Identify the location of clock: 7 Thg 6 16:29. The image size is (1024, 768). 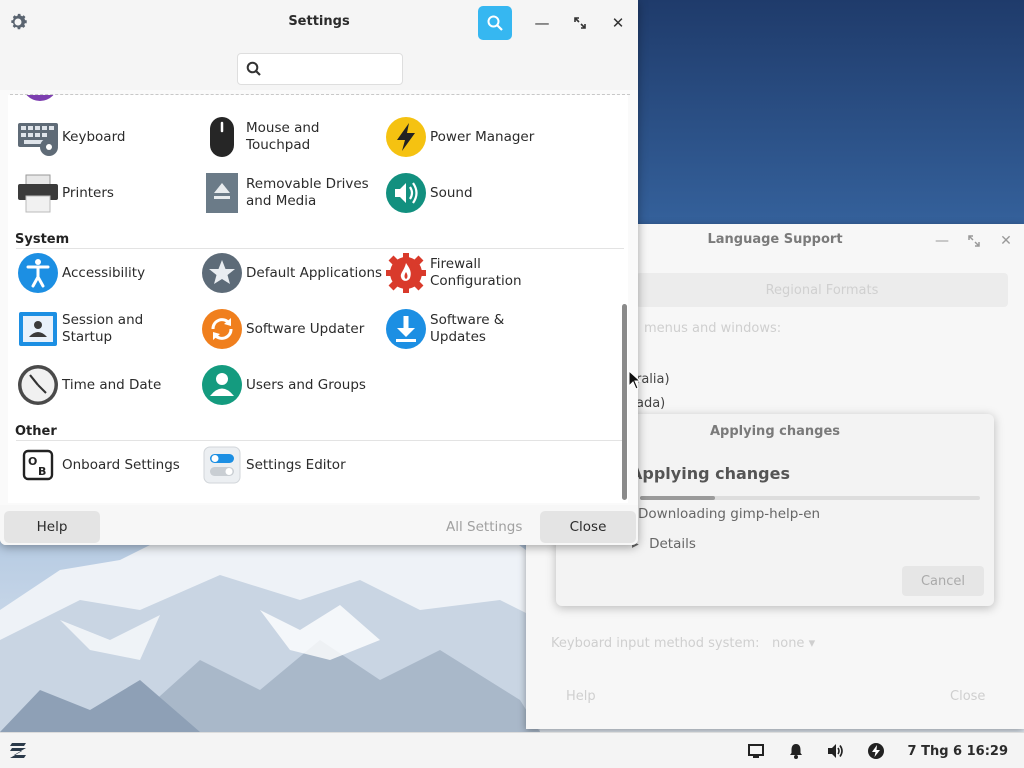
(960, 751).